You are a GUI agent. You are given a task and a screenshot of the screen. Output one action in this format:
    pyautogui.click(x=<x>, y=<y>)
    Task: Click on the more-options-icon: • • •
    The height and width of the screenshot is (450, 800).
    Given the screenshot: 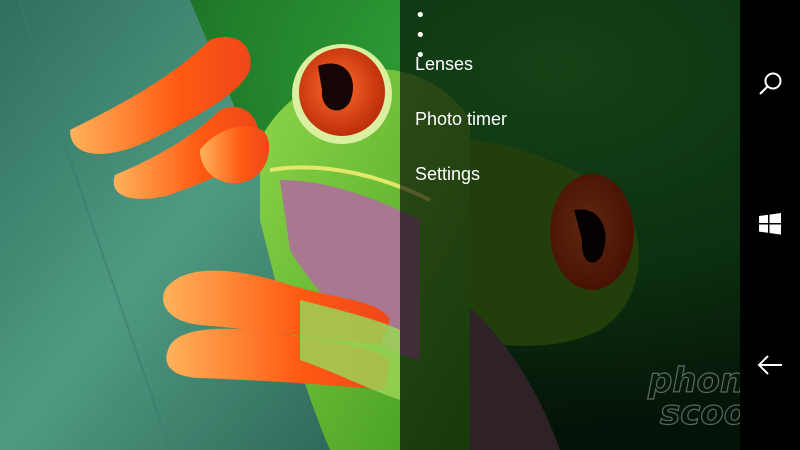 What is the action you would take?
    pyautogui.click(x=430, y=36)
    